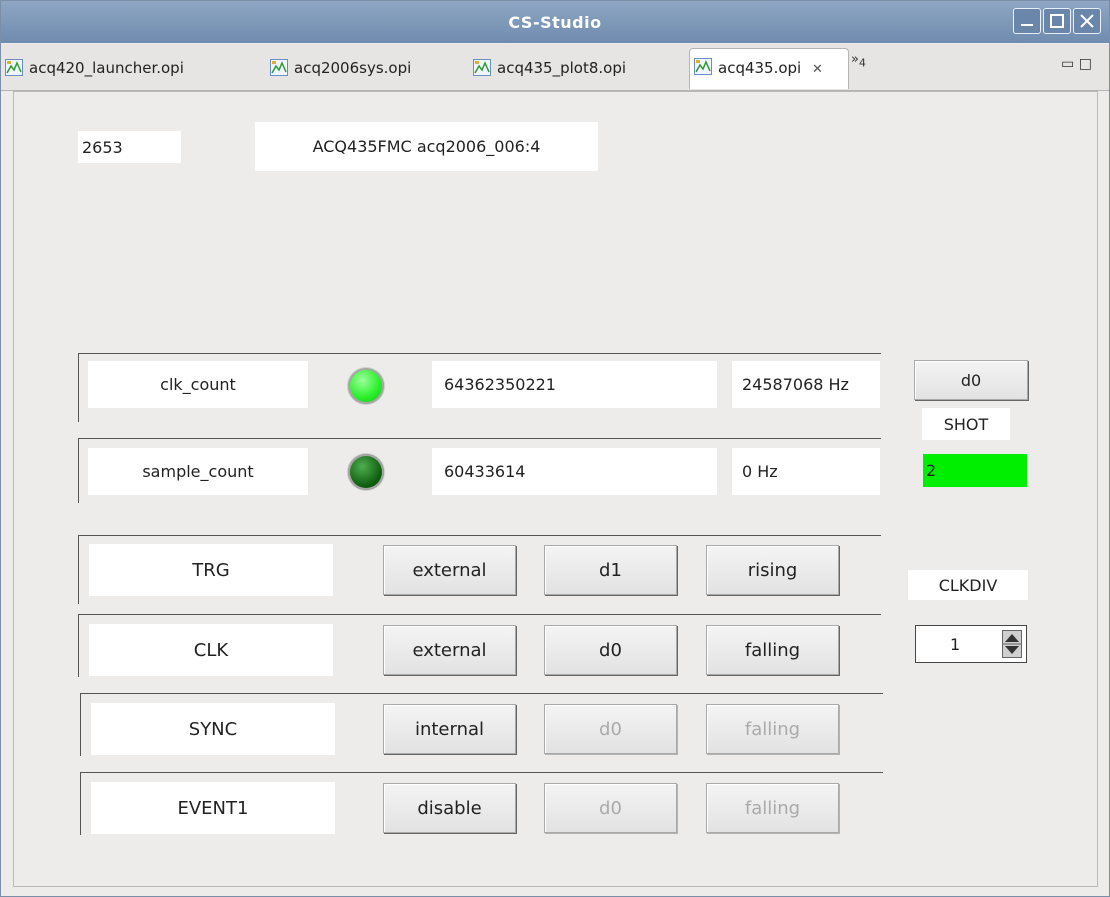 This screenshot has width=1110, height=897. Describe the element at coordinates (106, 68) in the screenshot. I see `tab-label: acq420_launcher.opi` at that location.